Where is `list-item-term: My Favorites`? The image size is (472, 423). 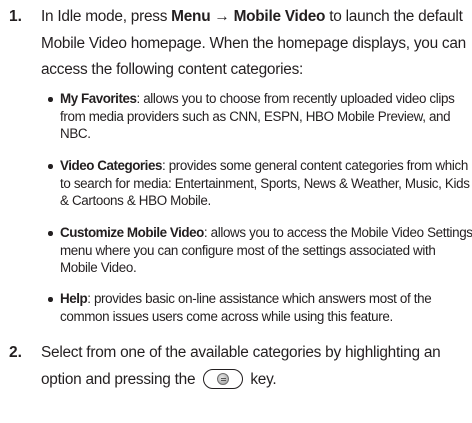
list-item-term: My Favorites is located at coordinates (98, 98).